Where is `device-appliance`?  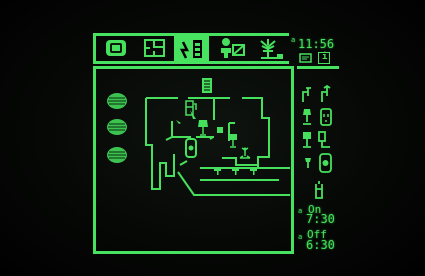 device-appliance is located at coordinates (325, 163).